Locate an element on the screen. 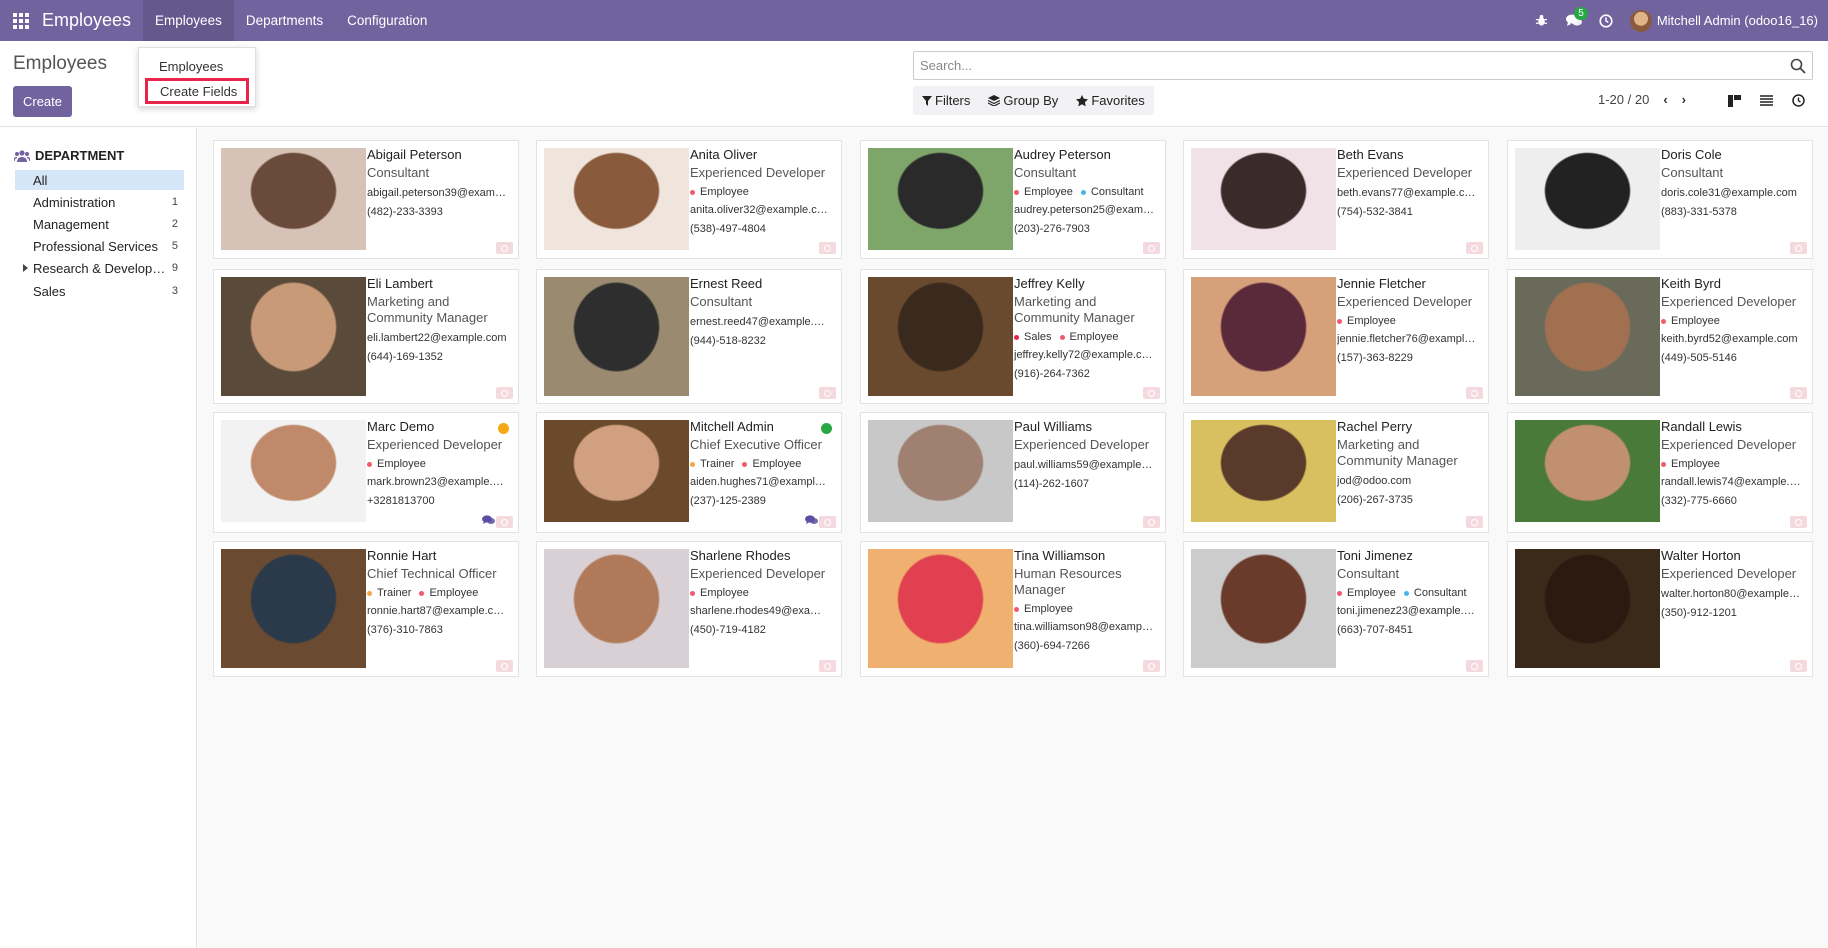  pager-value: 1-20 / 20 is located at coordinates (1623, 99).